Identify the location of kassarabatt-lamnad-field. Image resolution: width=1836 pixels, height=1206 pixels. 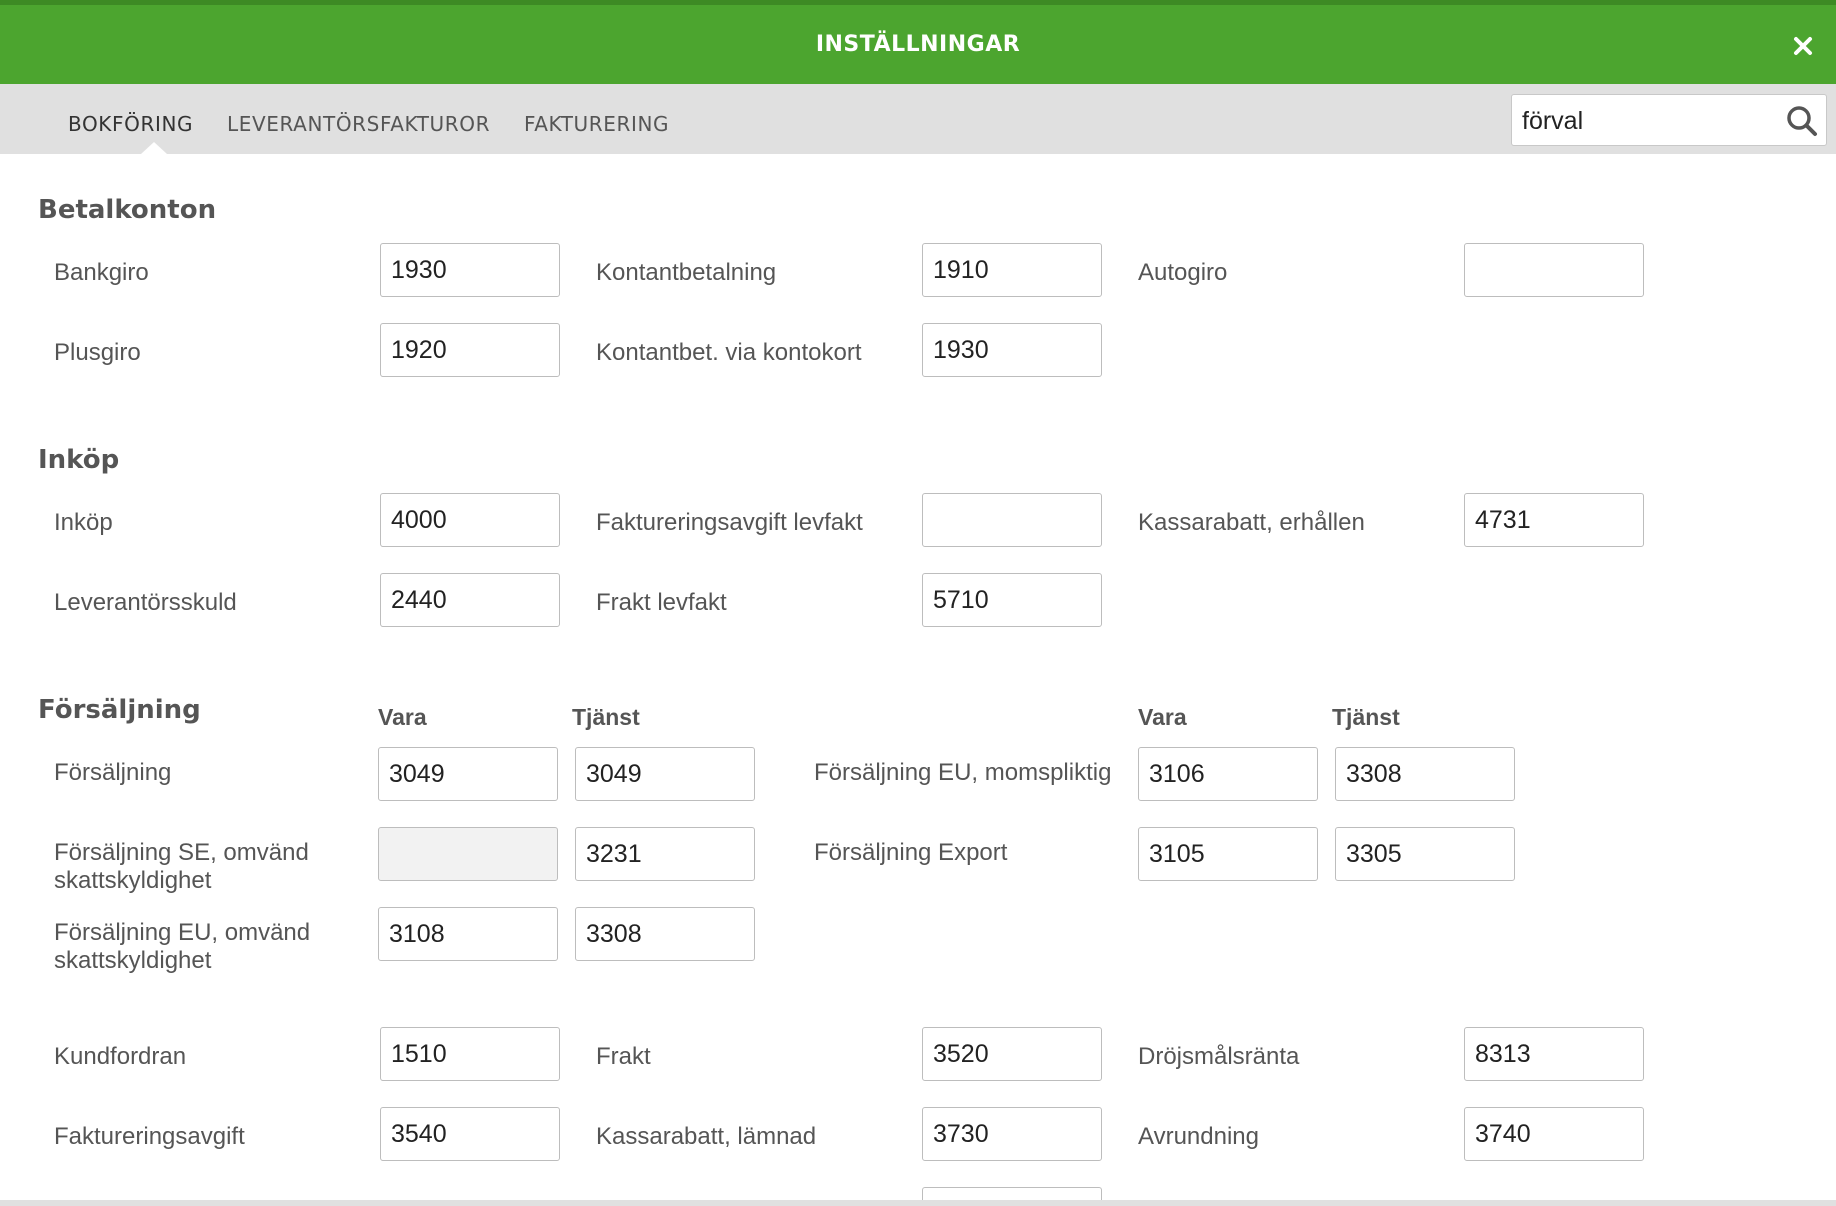
(1012, 1134).